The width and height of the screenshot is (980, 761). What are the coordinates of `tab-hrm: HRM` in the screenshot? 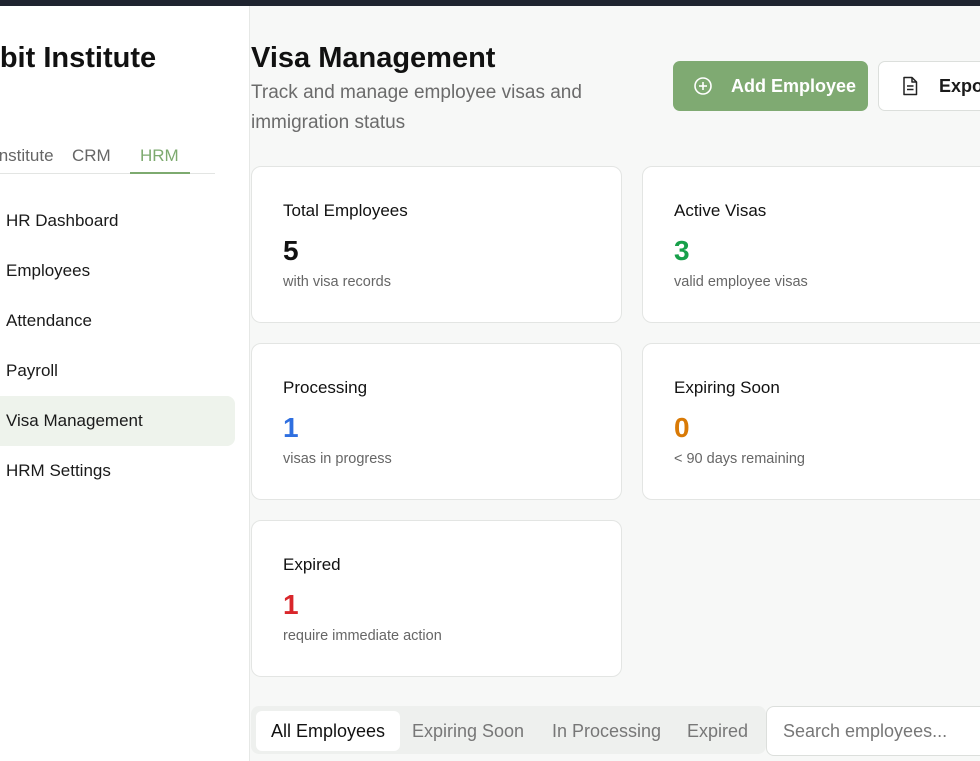 It's located at (159, 156).